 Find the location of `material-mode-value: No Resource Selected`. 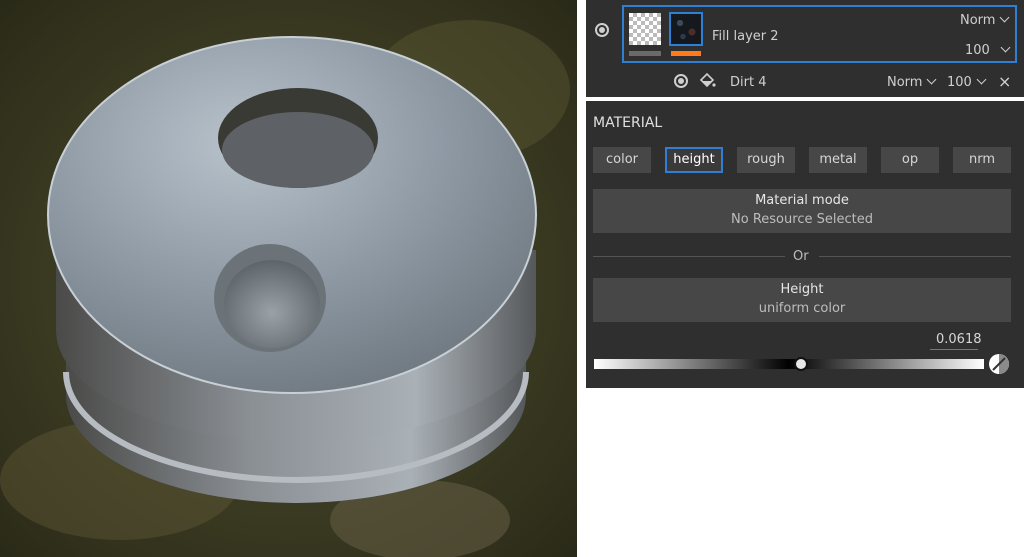

material-mode-value: No Resource Selected is located at coordinates (802, 219).